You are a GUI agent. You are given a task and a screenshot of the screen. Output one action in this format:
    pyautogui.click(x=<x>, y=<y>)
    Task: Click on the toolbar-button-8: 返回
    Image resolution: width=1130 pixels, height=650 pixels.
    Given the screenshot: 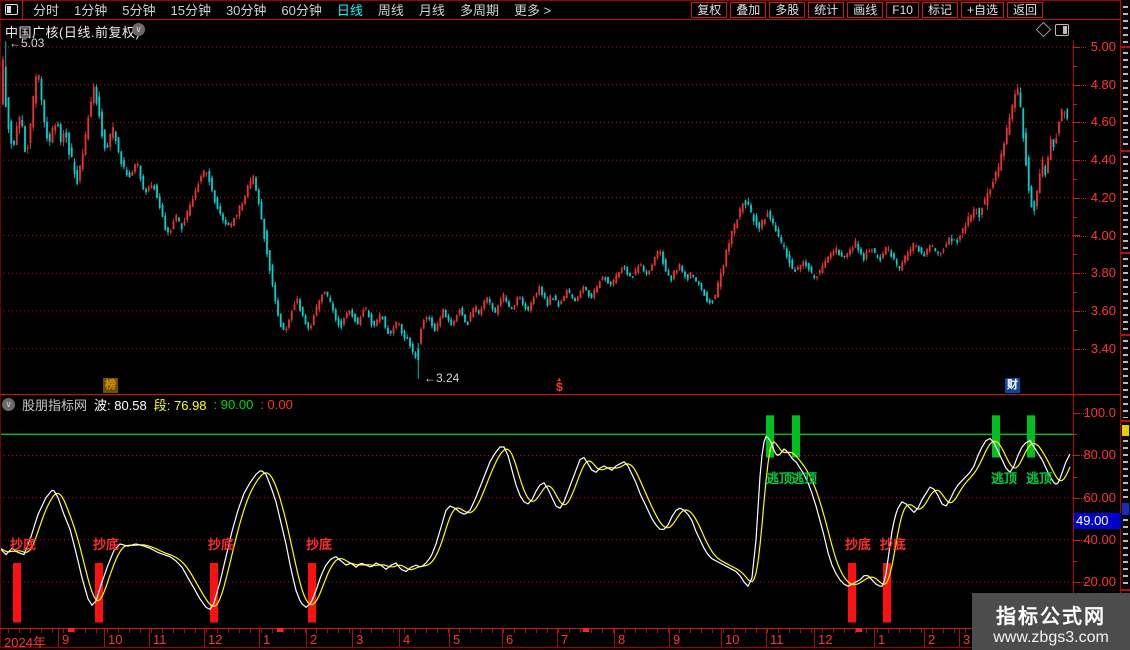 What is the action you would take?
    pyautogui.click(x=1024, y=9)
    